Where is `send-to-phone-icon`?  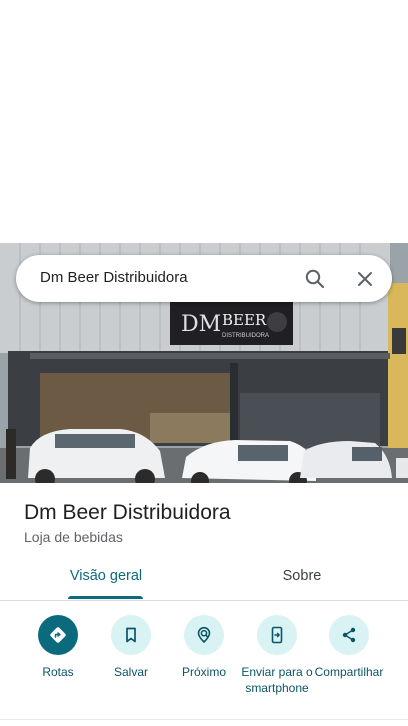
send-to-phone-icon is located at coordinates (277, 635).